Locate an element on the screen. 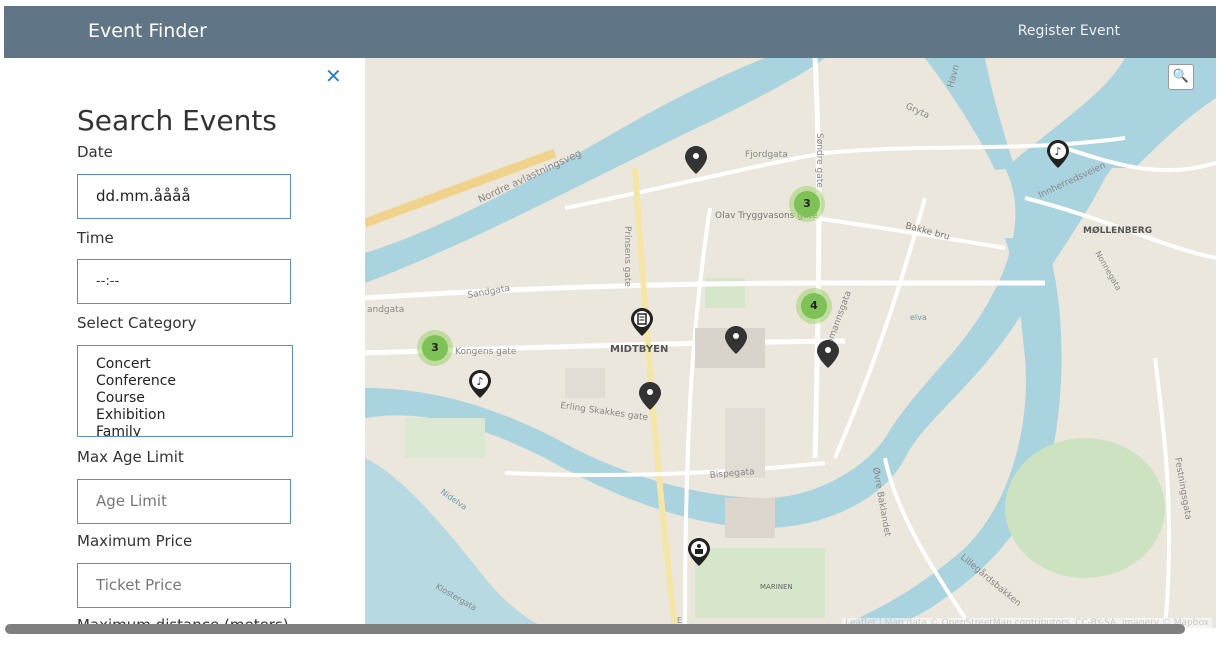 This screenshot has height=646, width=1220. map-label: Bakke bru is located at coordinates (927, 231).